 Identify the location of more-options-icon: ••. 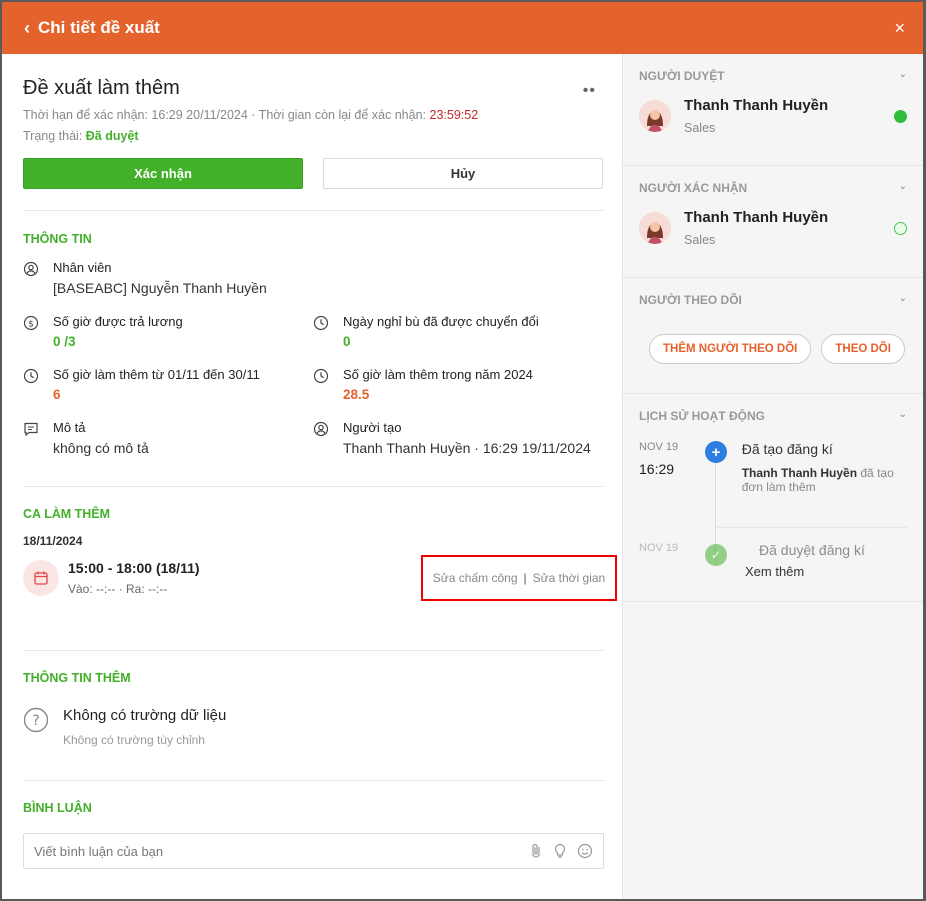
(589, 91).